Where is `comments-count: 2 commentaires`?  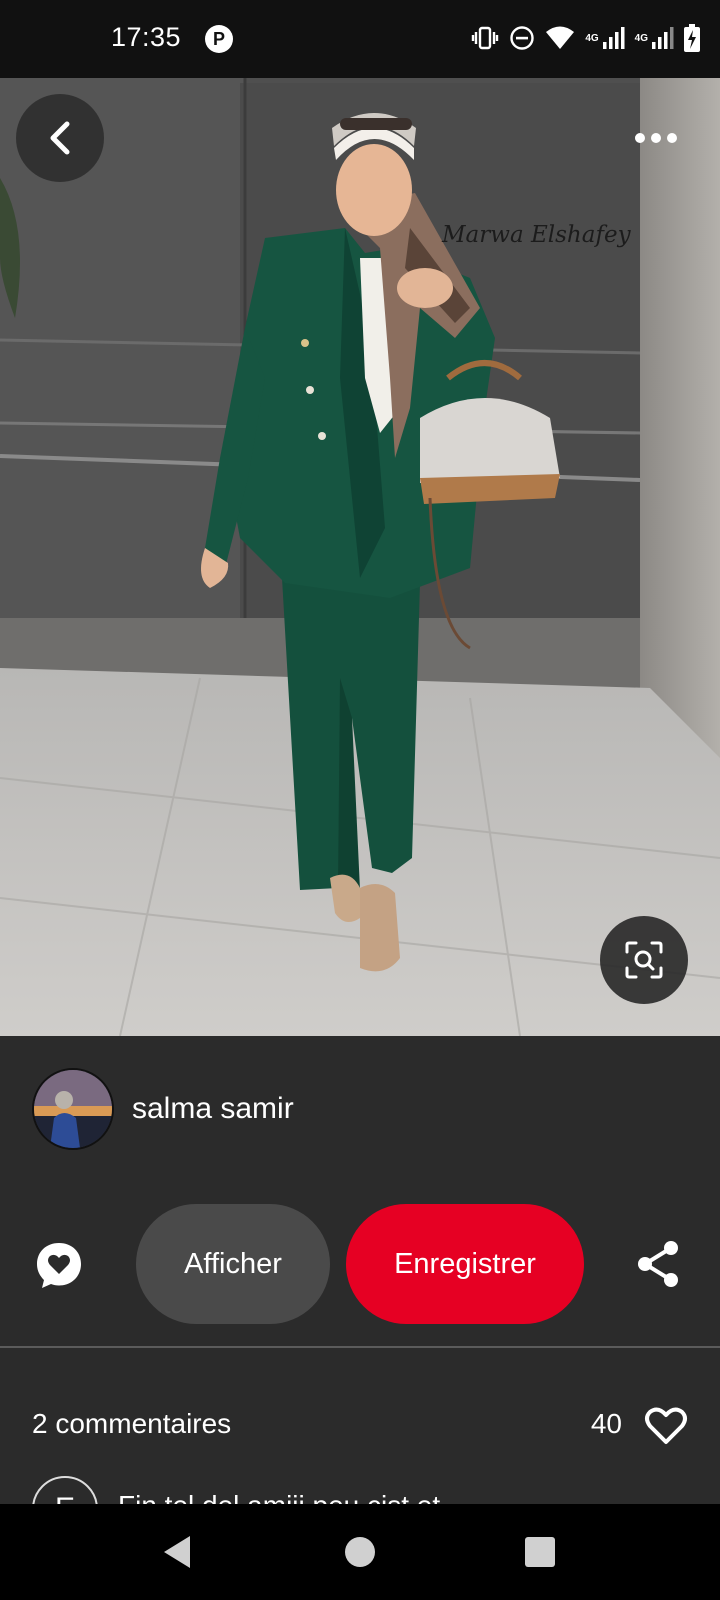
comments-count: 2 commentaires is located at coordinates (131, 1424).